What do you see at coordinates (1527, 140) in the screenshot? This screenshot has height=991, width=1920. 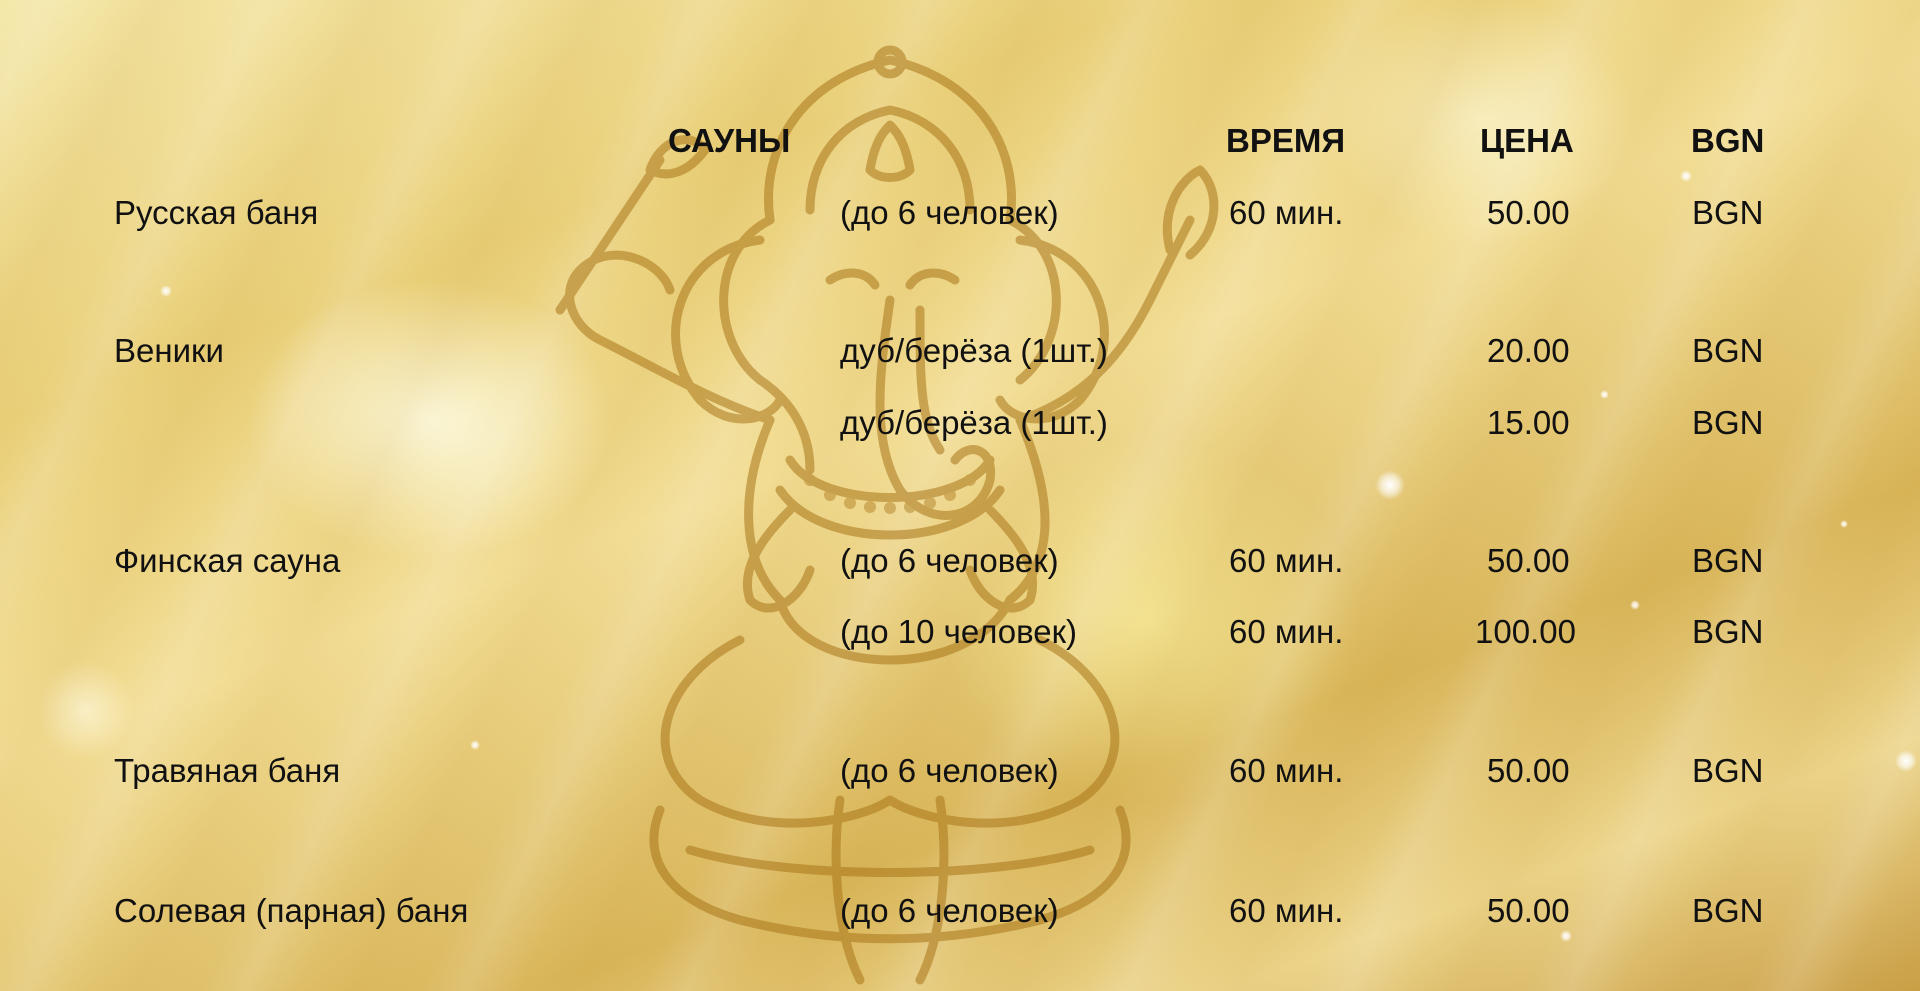 I see `header-price: ЦЕНА` at bounding box center [1527, 140].